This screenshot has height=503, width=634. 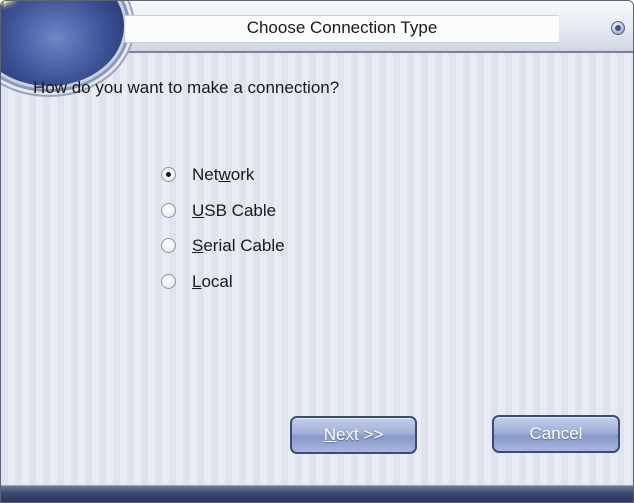 What do you see at coordinates (317, 493) in the screenshot?
I see `window-bottom-border` at bounding box center [317, 493].